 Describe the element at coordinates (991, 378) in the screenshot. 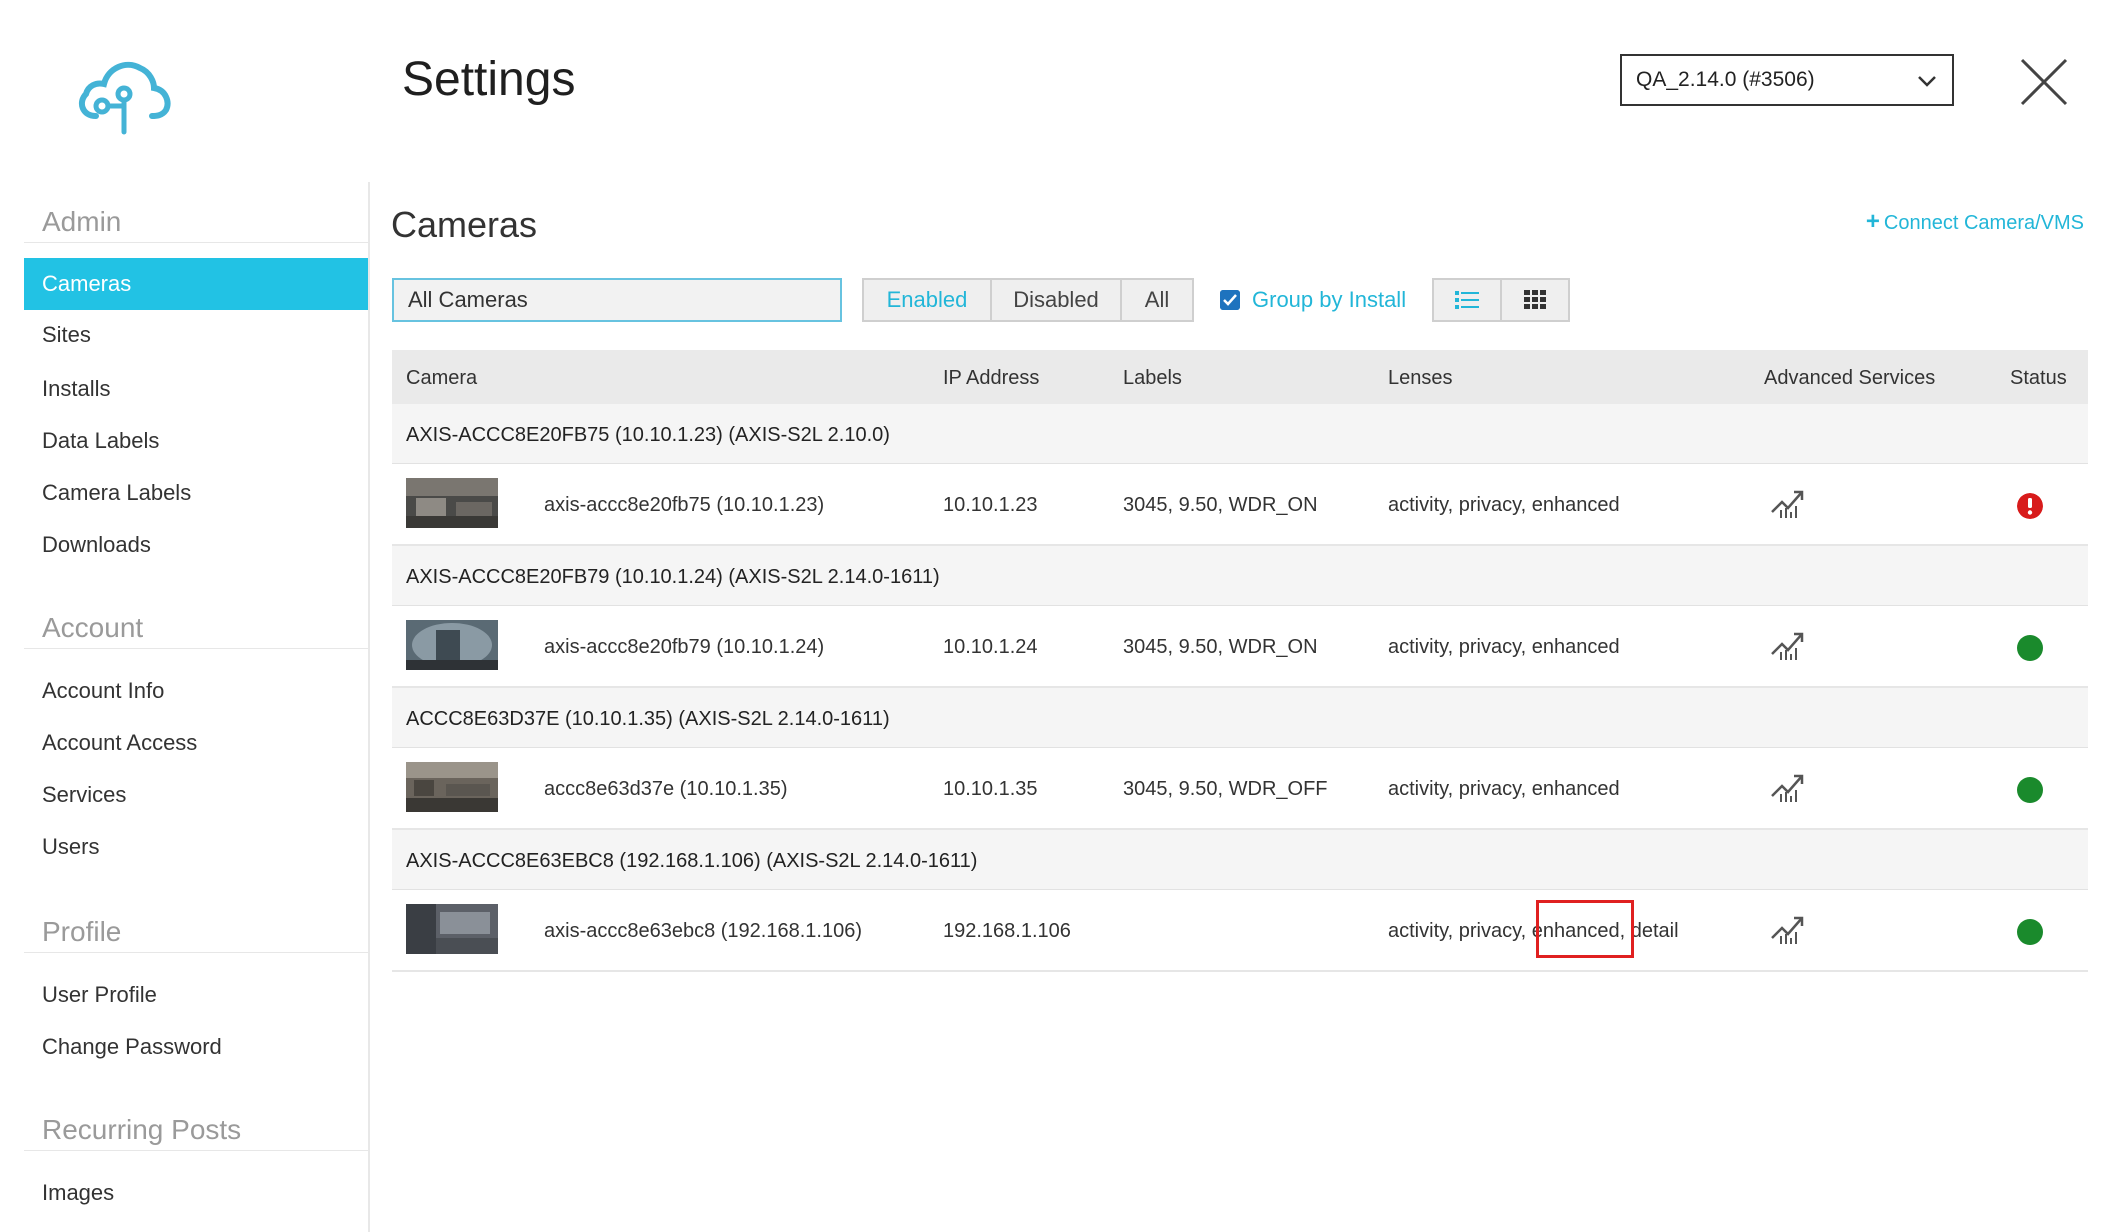

I see `column-header-ip: IP Address` at that location.